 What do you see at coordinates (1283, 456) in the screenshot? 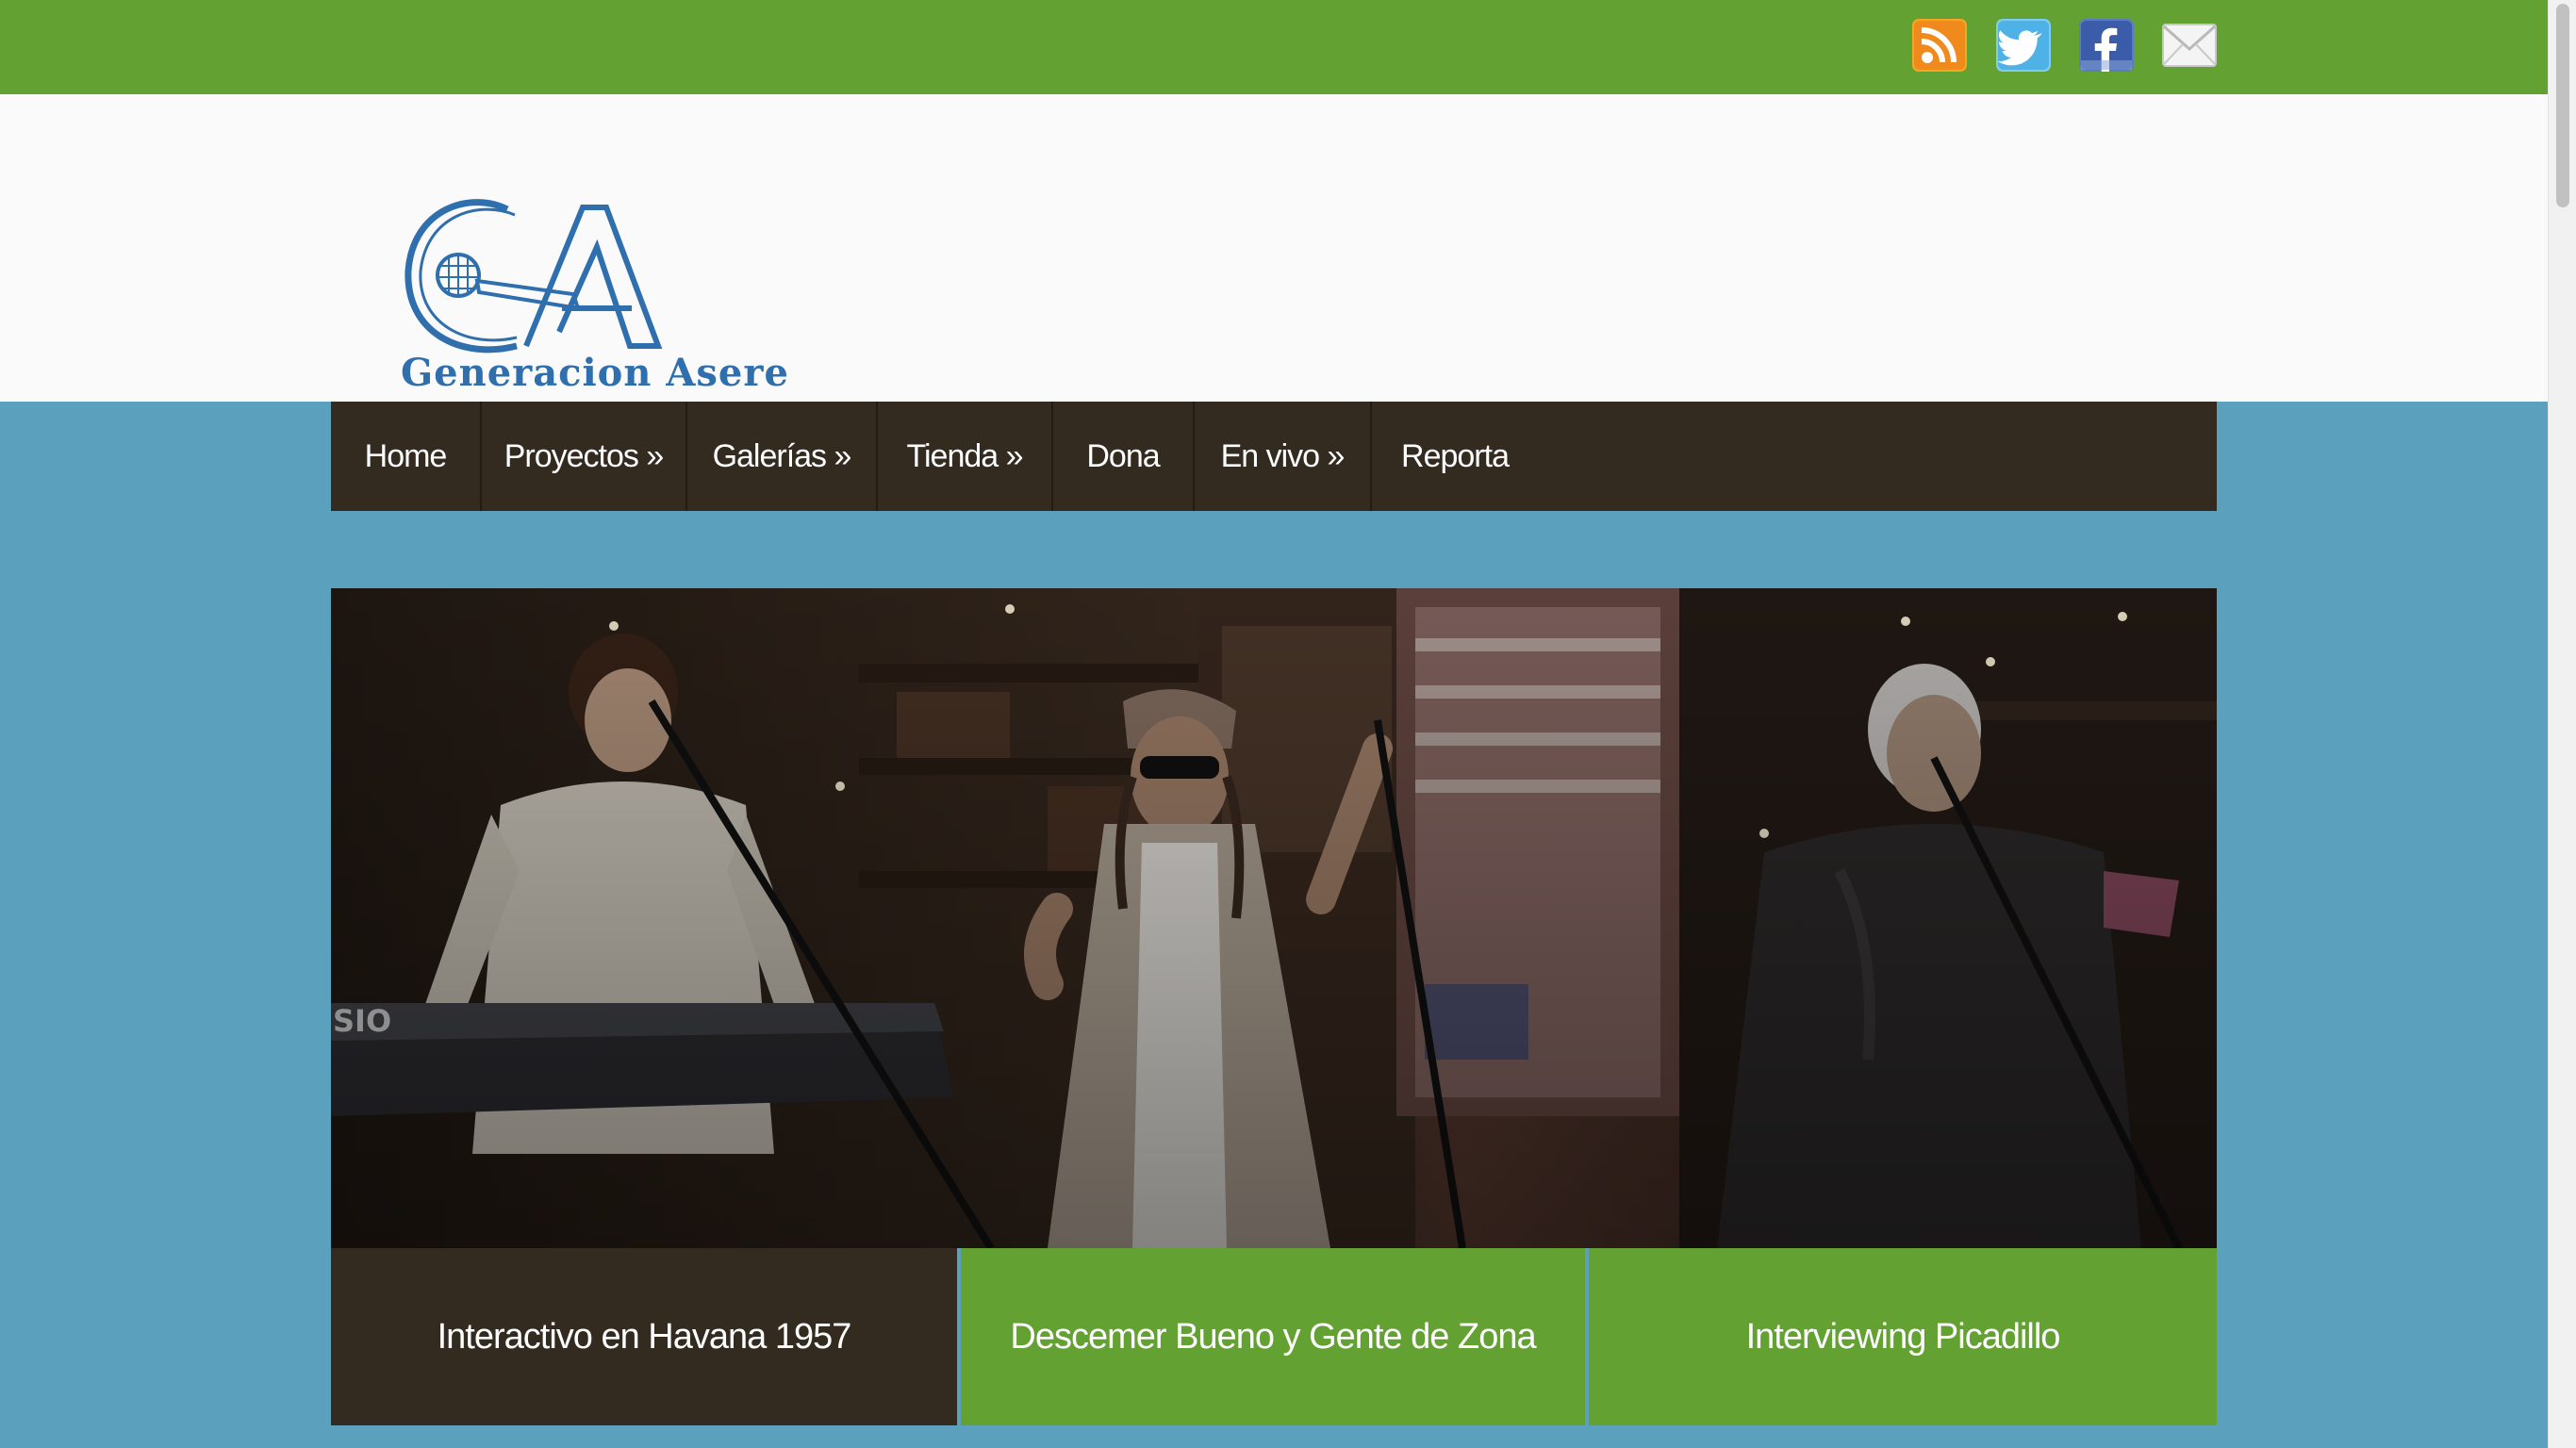
I see `nav-en-vivo: En vivo »` at bounding box center [1283, 456].